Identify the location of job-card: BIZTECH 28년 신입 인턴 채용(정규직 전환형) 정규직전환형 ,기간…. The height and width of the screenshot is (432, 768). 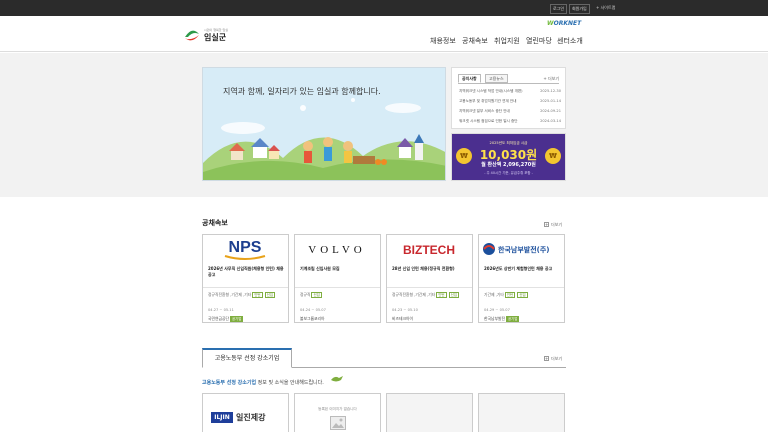
(429, 278).